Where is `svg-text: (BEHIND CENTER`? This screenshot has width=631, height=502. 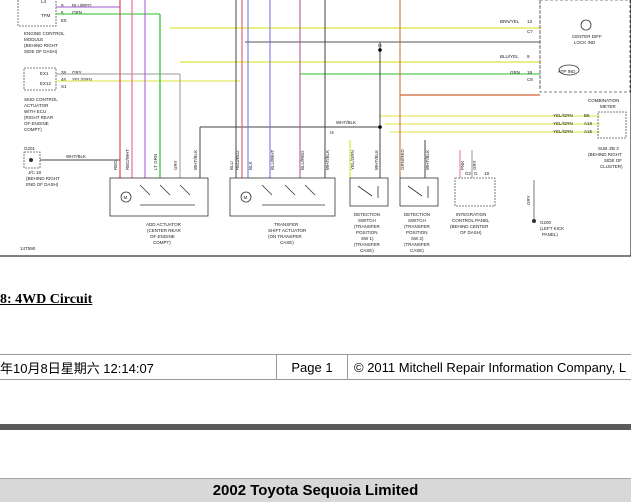
svg-text: (BEHIND CENTER is located at coordinates (469, 226).